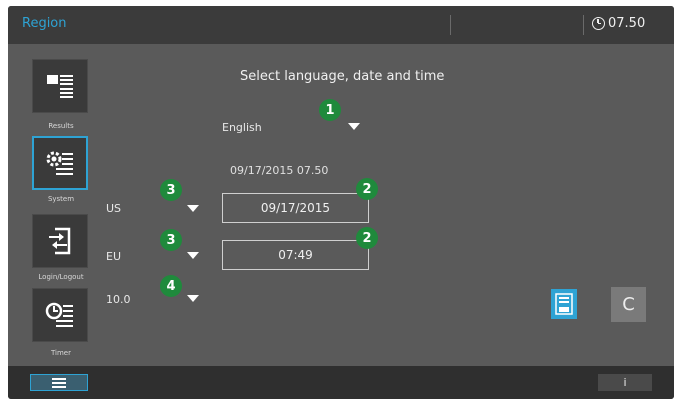 The width and height of the screenshot is (682, 405). What do you see at coordinates (118, 299) in the screenshot?
I see `number-format-select: 10.0` at bounding box center [118, 299].